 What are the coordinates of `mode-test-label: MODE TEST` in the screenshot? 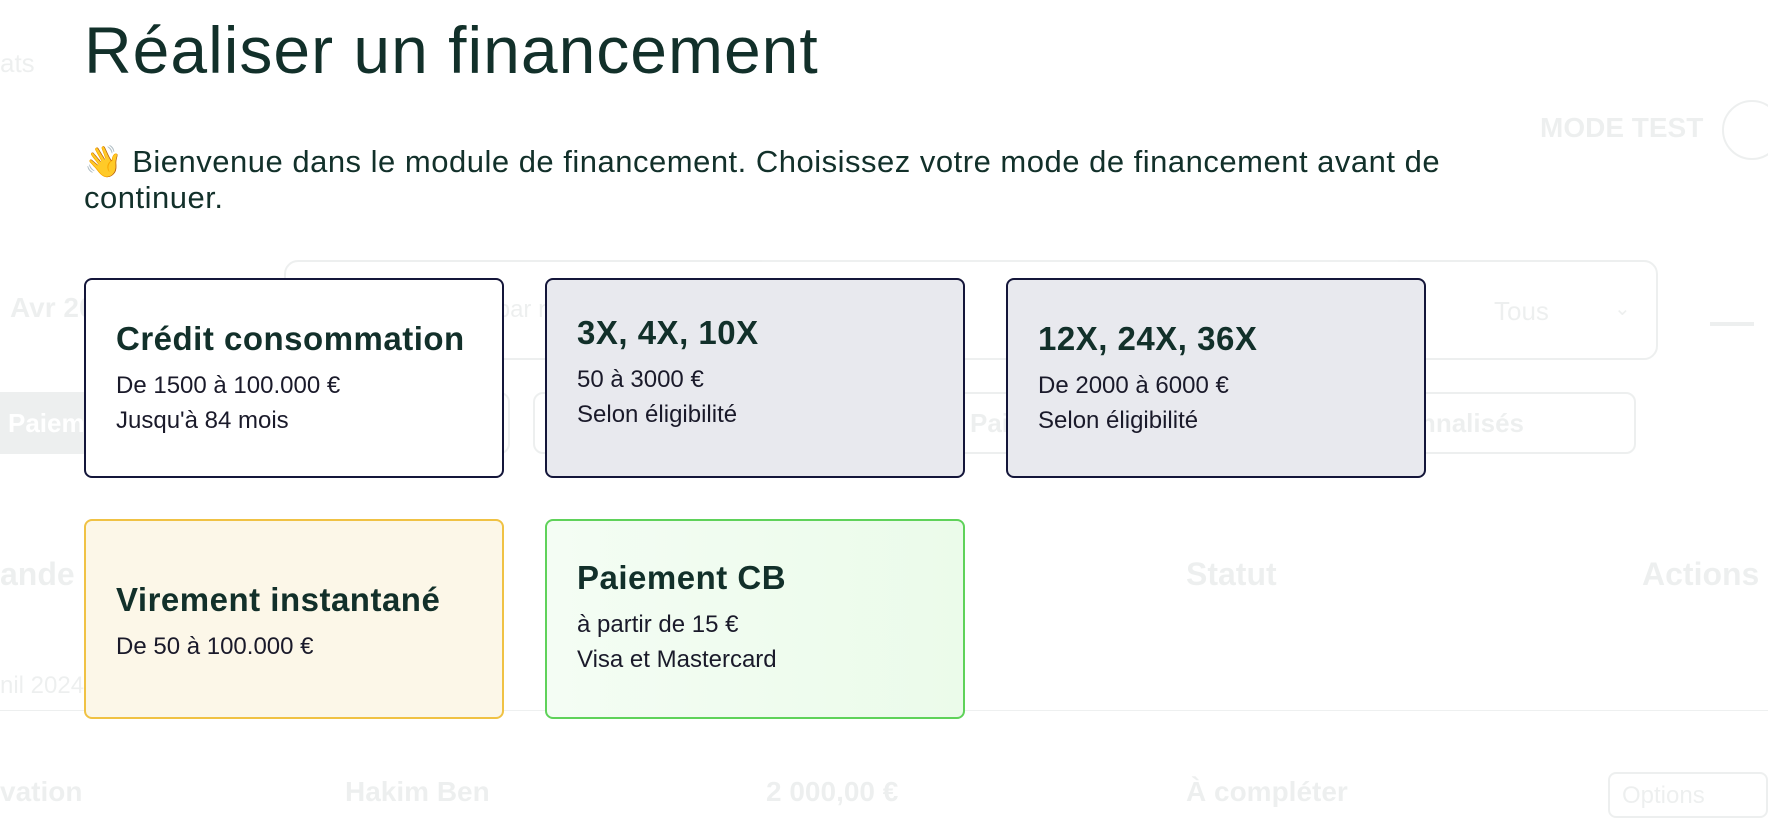 It's located at (1622, 127).